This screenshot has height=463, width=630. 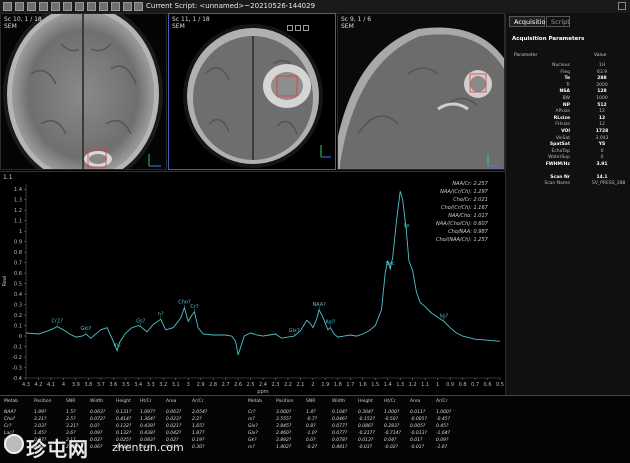 I want to click on y-tick-label: 0, so click(x=20, y=337).